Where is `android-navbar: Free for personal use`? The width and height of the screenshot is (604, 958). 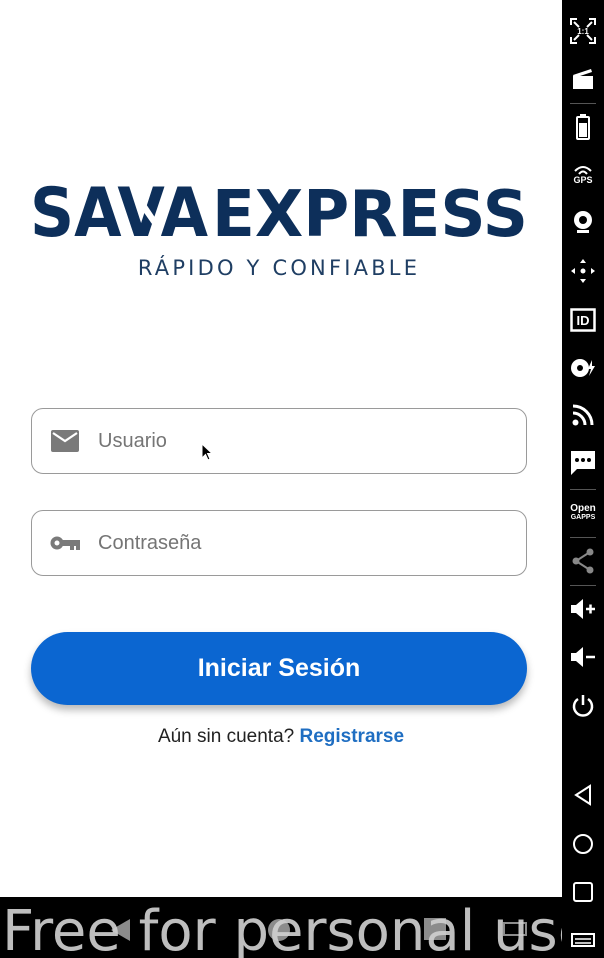 android-navbar: Free for personal use is located at coordinates (281, 927).